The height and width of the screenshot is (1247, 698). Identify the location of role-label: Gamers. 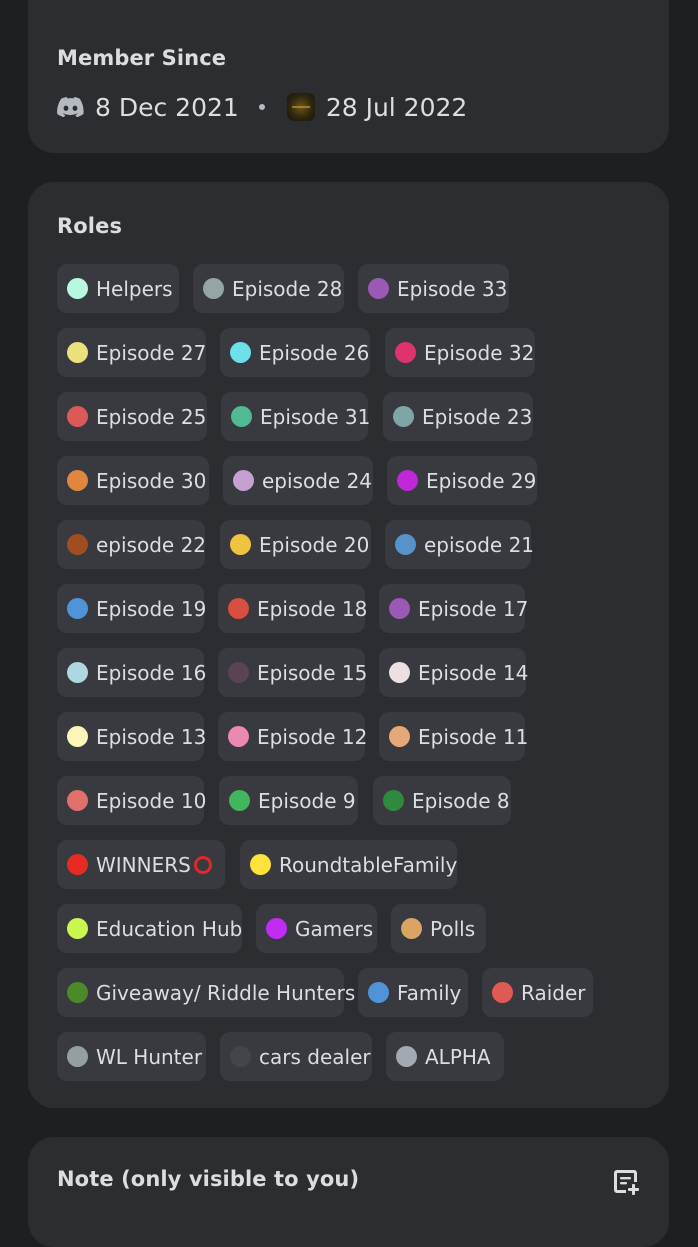
(334, 928).